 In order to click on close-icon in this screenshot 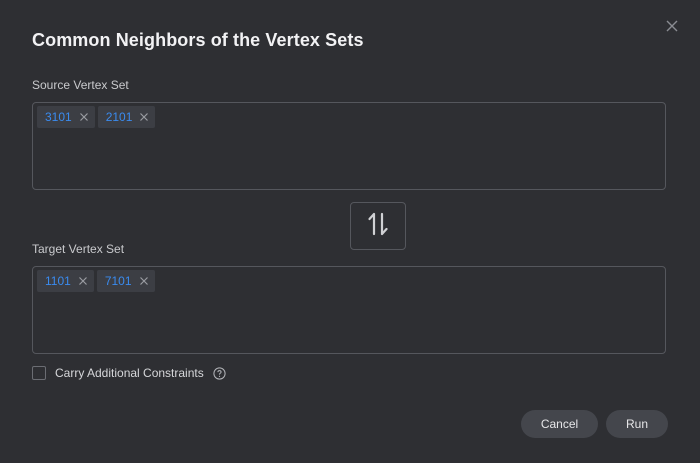, I will do `click(672, 26)`.